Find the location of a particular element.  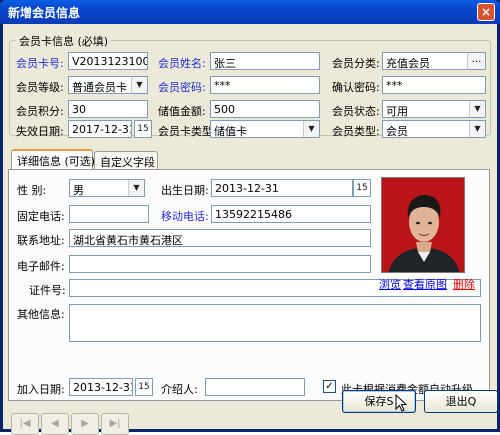

member-type-label: 会员类型: is located at coordinates (356, 131).